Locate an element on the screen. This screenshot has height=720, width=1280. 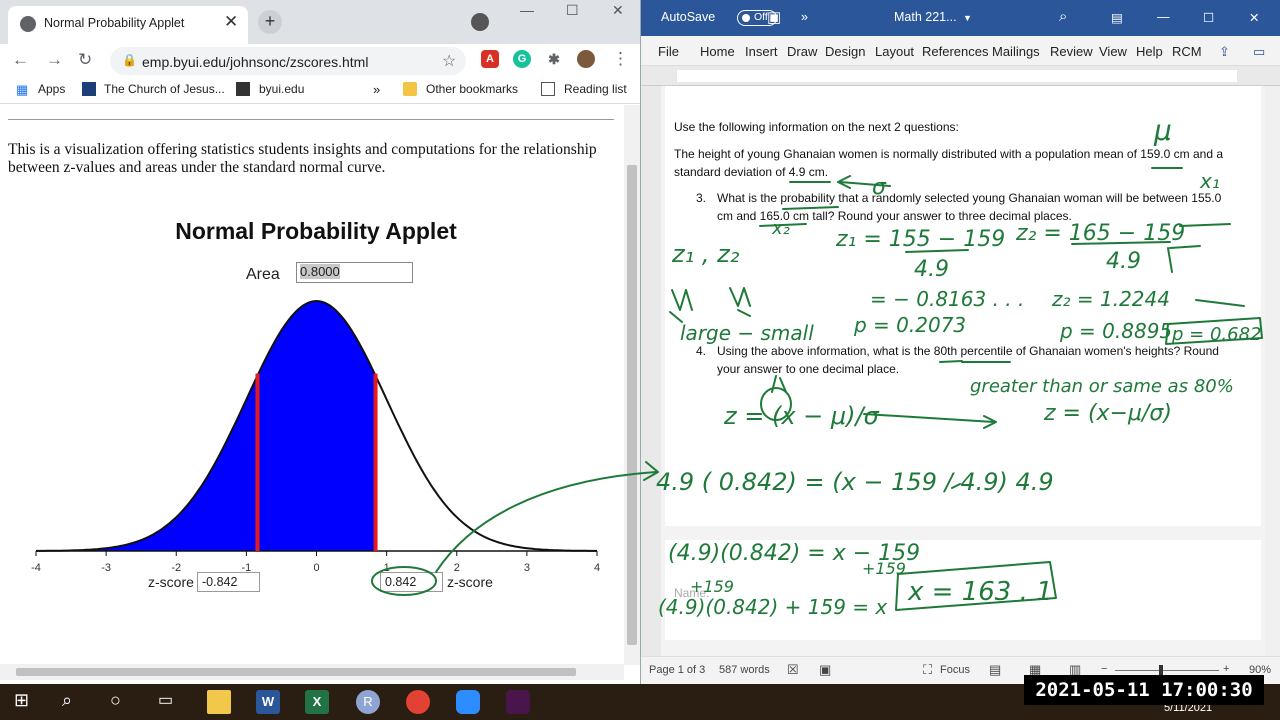
word-icon: W is located at coordinates (268, 702).